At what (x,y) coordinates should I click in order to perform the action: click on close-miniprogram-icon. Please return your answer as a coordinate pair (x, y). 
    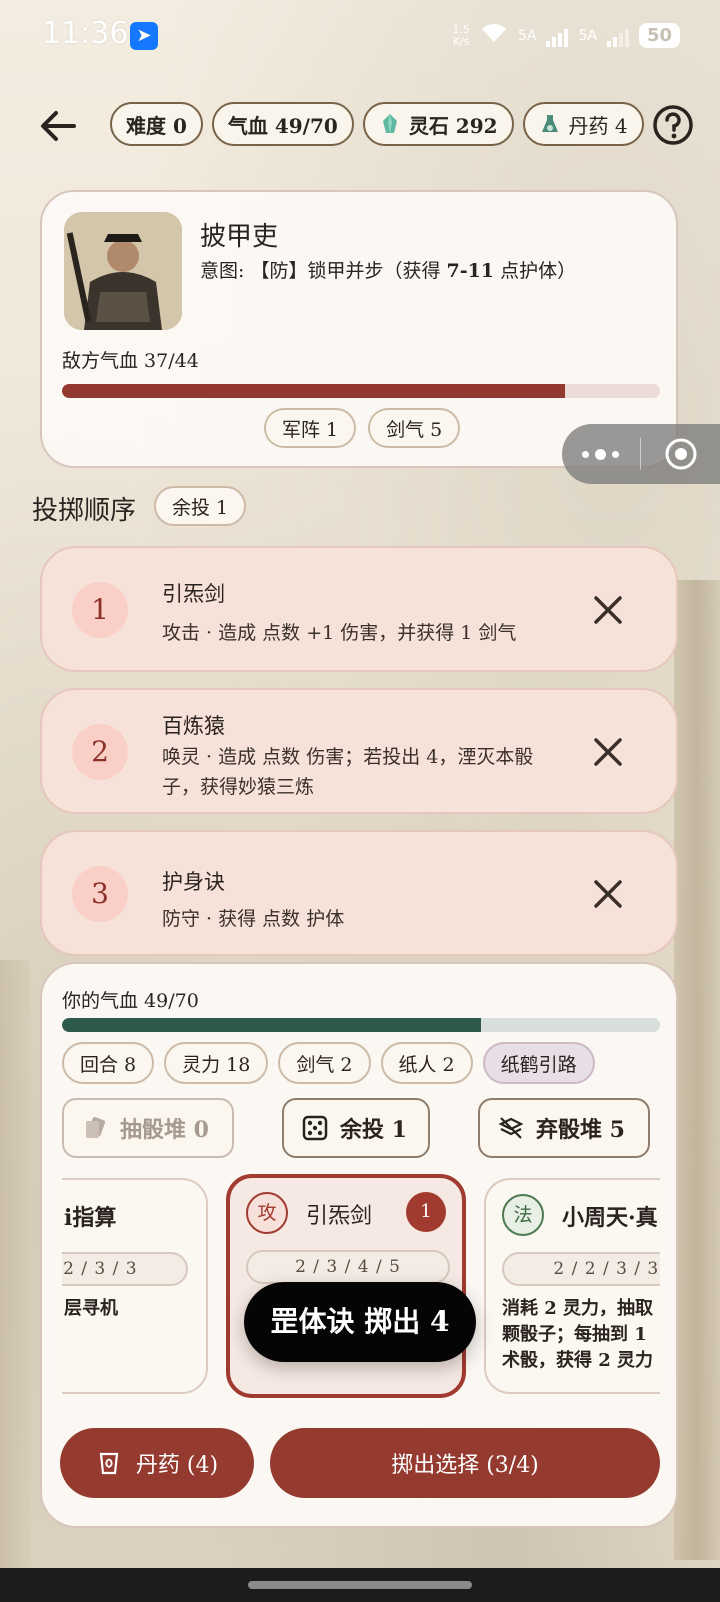
    Looking at the image, I should click on (681, 454).